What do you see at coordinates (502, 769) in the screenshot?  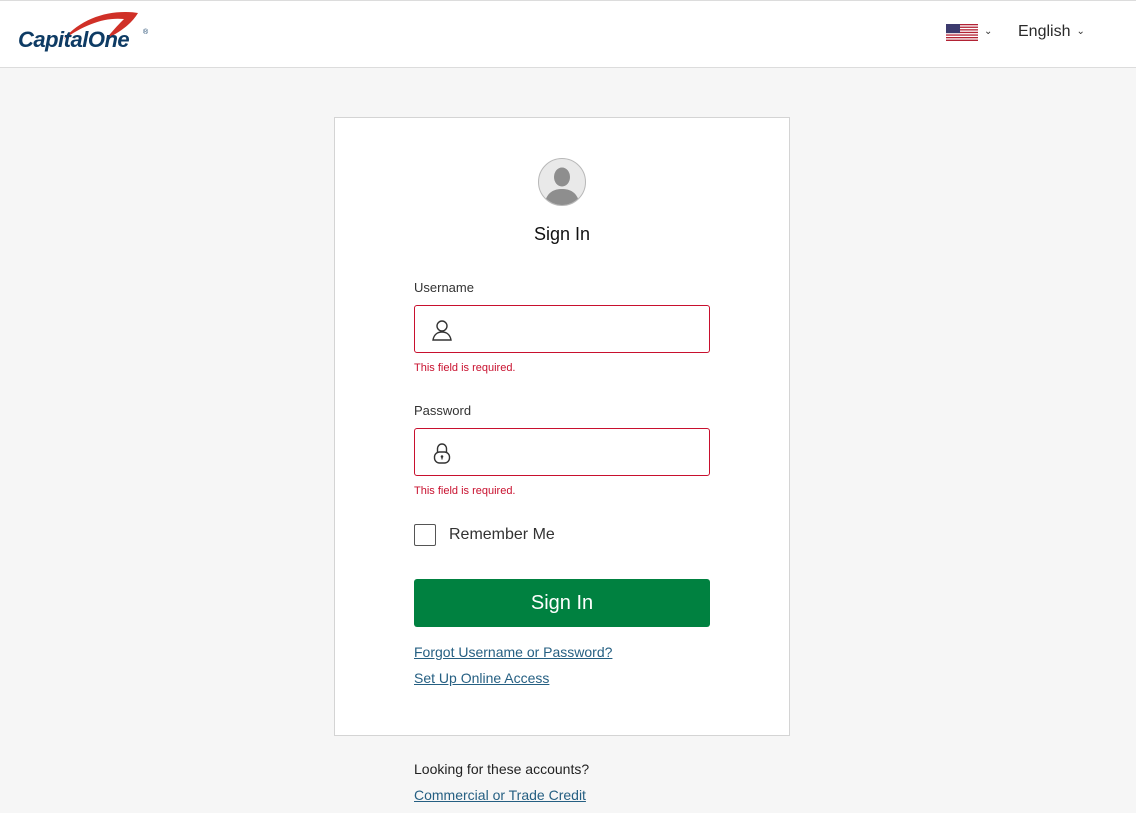 I see `other-accounts-prompt: Looking for these accounts?` at bounding box center [502, 769].